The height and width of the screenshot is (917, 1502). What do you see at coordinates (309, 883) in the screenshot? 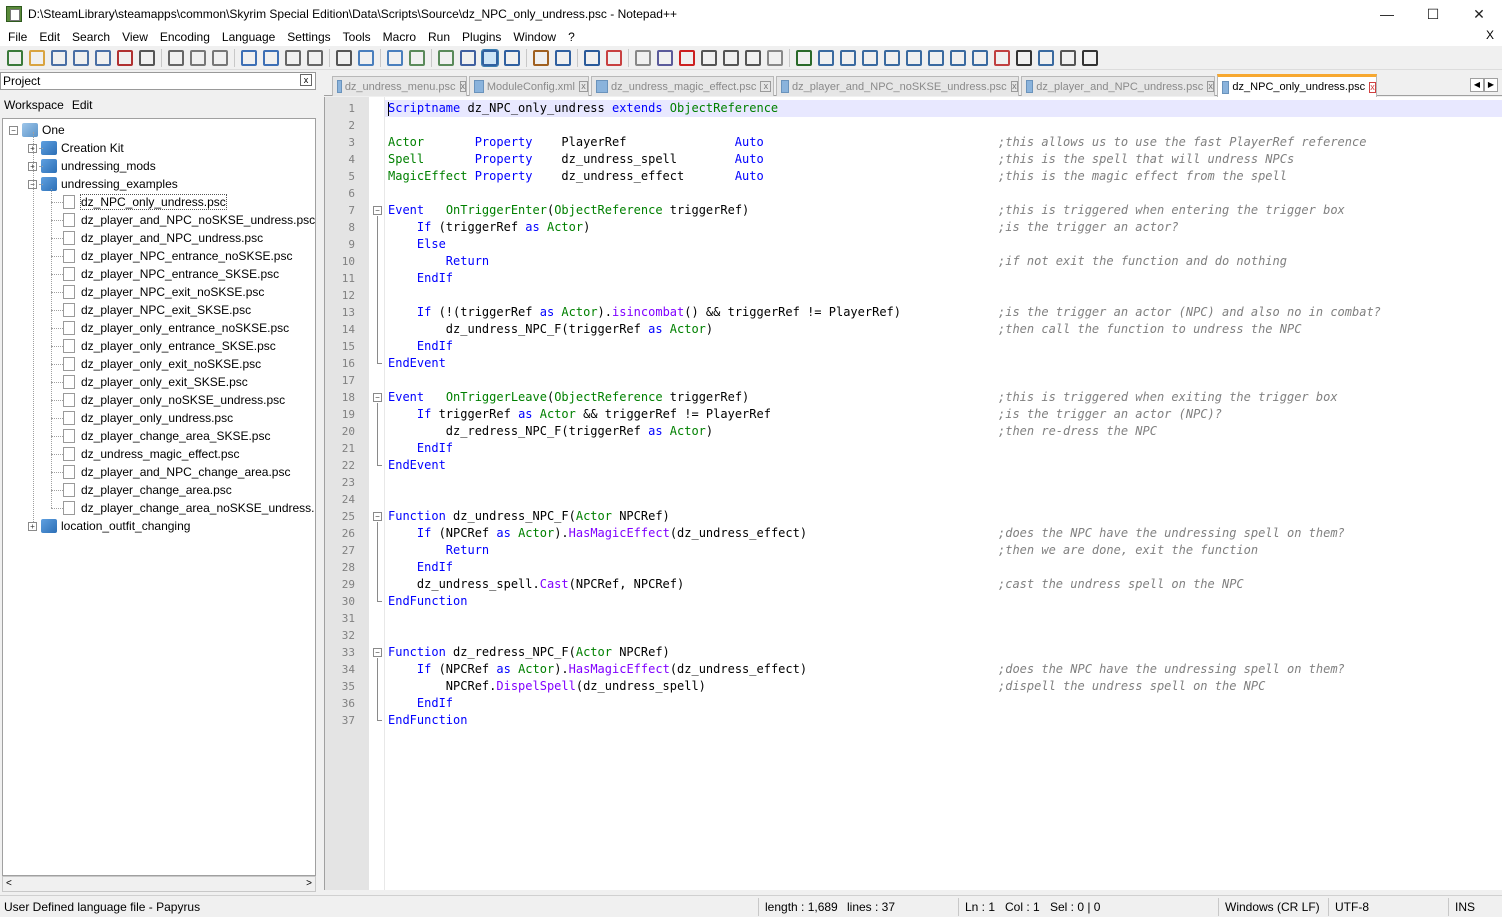
I see `scroll-right-arrow: >` at bounding box center [309, 883].